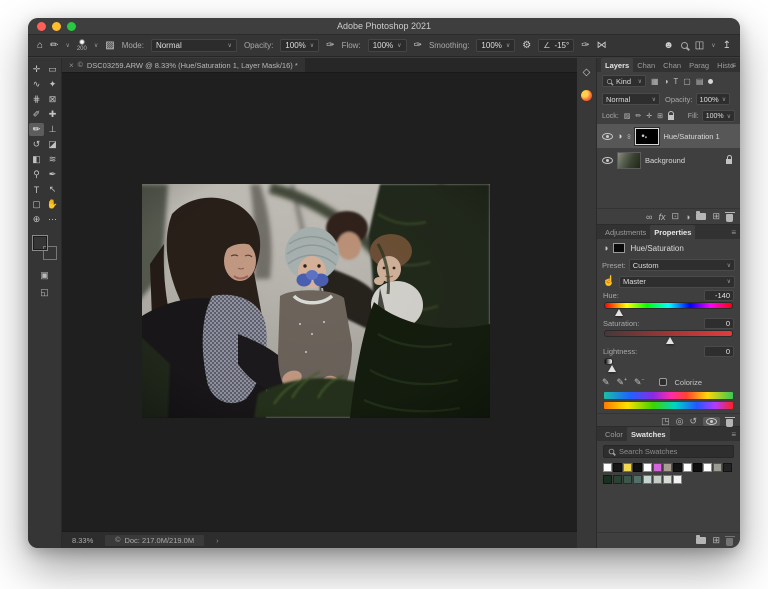 The image size is (768, 589). I want to click on color-wheel-panel-icon, so click(587, 95).